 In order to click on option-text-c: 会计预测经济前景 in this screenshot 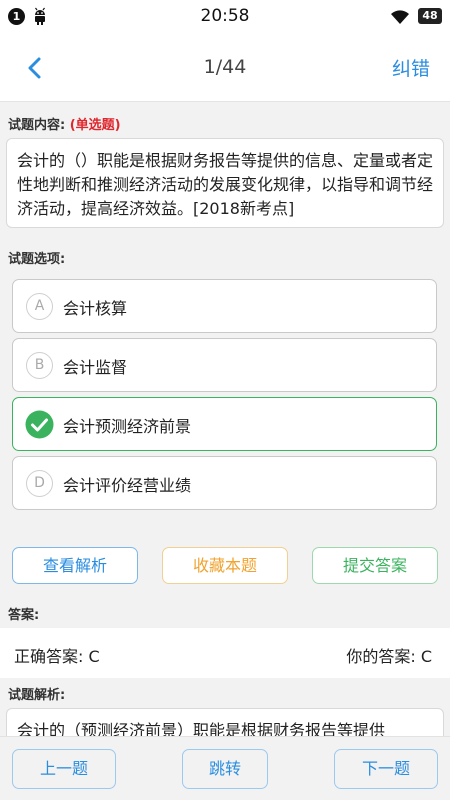, I will do `click(127, 426)`.